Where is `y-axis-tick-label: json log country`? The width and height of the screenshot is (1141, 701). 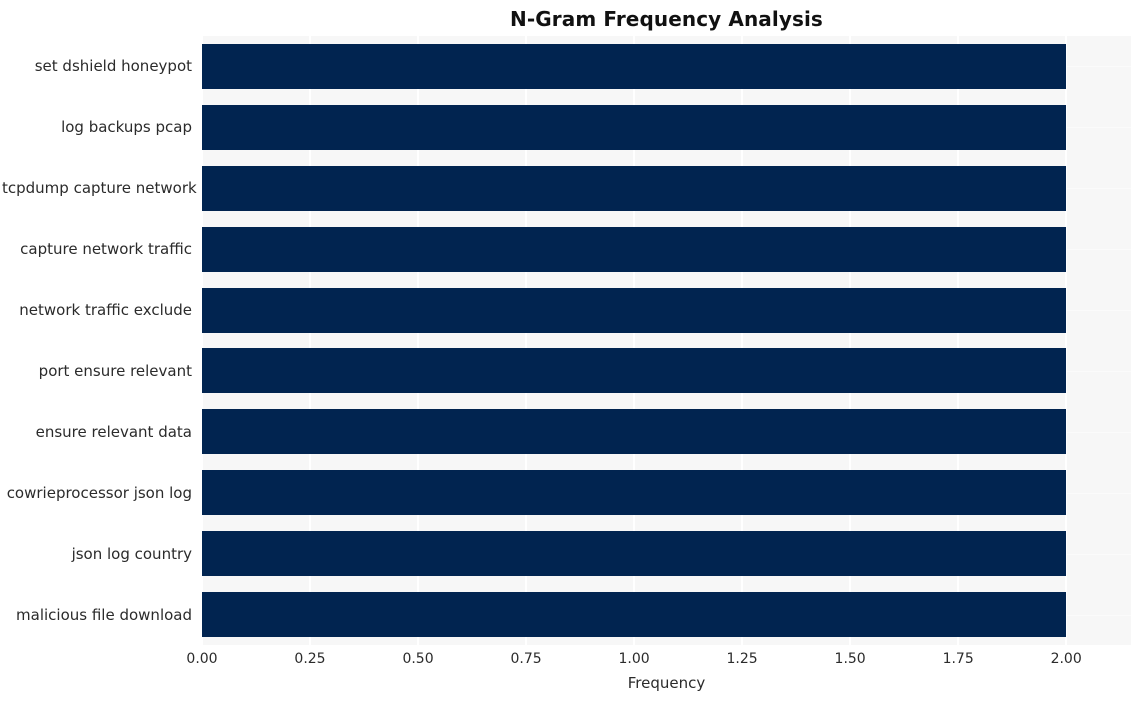 y-axis-tick-label: json log country is located at coordinates (131, 553).